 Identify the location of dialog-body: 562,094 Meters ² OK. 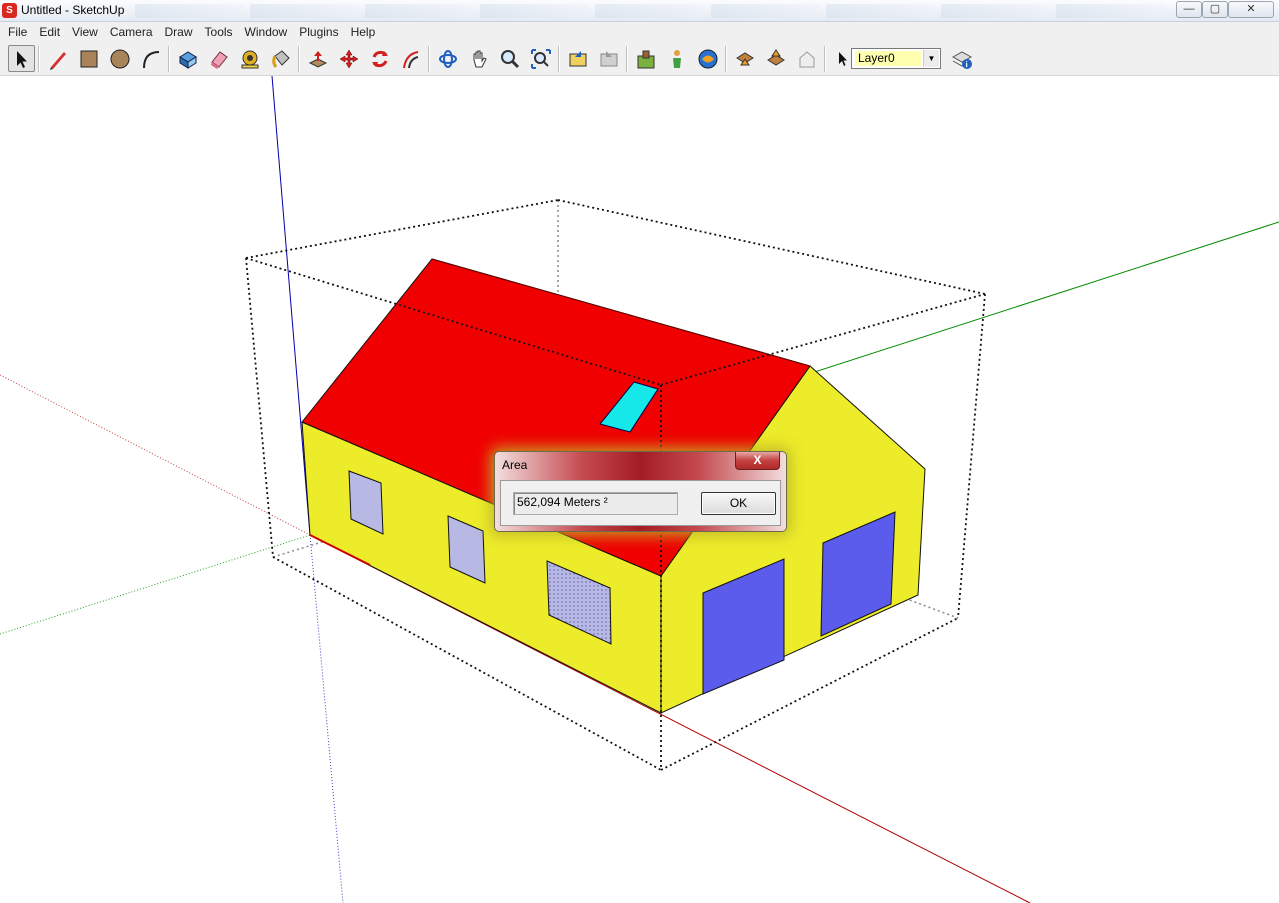
(640, 503).